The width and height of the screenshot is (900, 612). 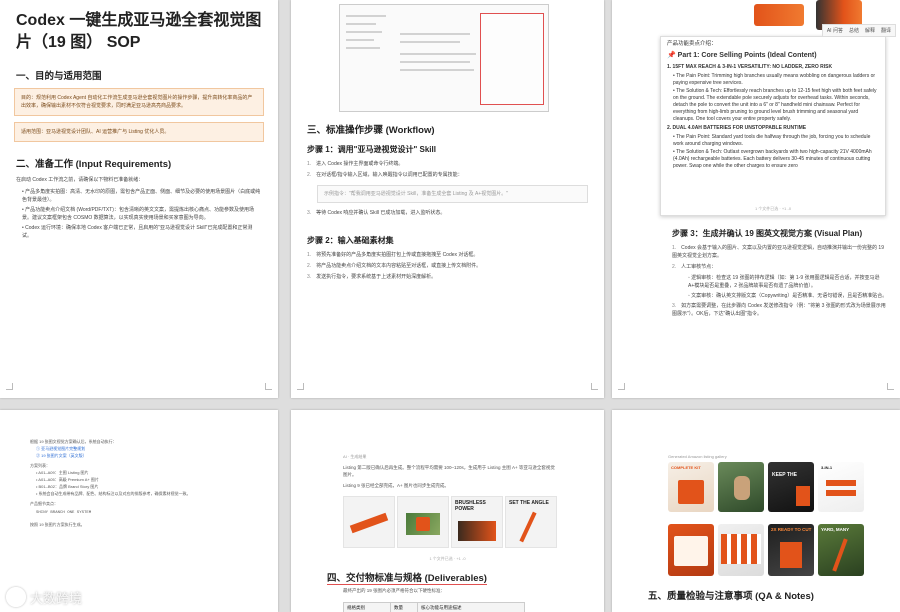 What do you see at coordinates (854, 30) in the screenshot?
I see `summarize-button: 总结` at bounding box center [854, 30].